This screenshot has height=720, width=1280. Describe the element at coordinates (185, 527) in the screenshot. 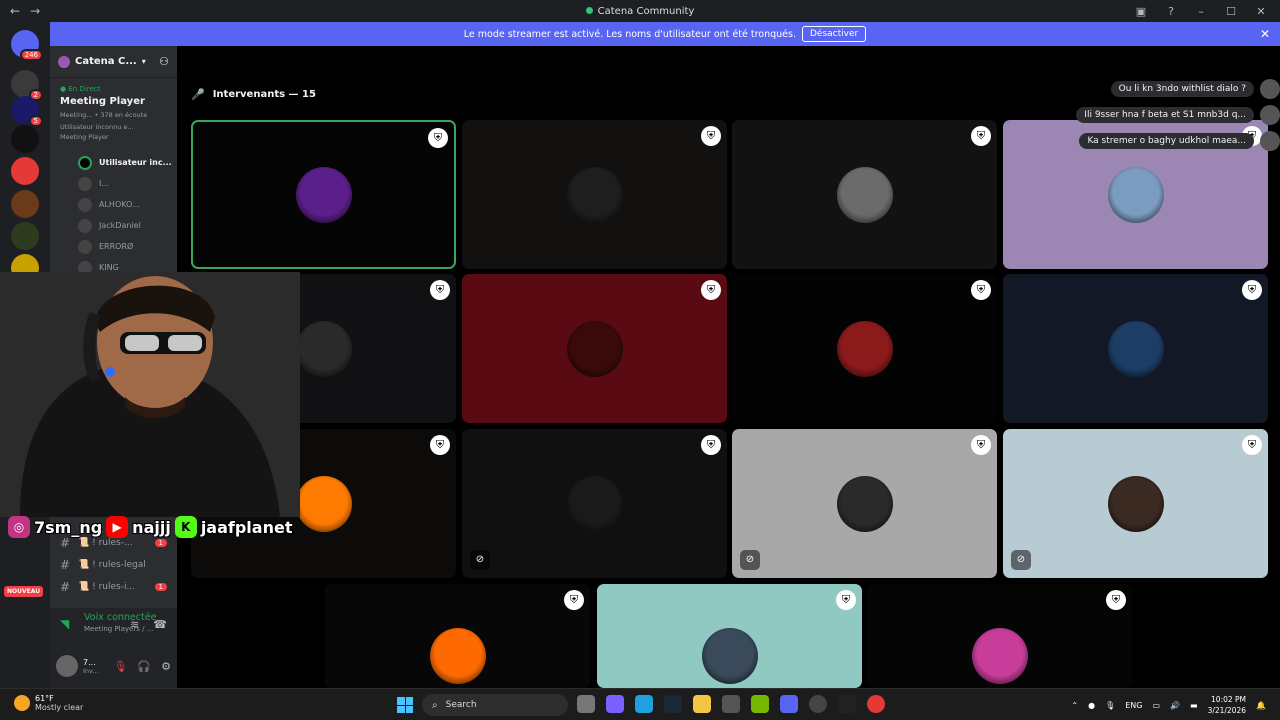

I see `kick-icon: K` at that location.